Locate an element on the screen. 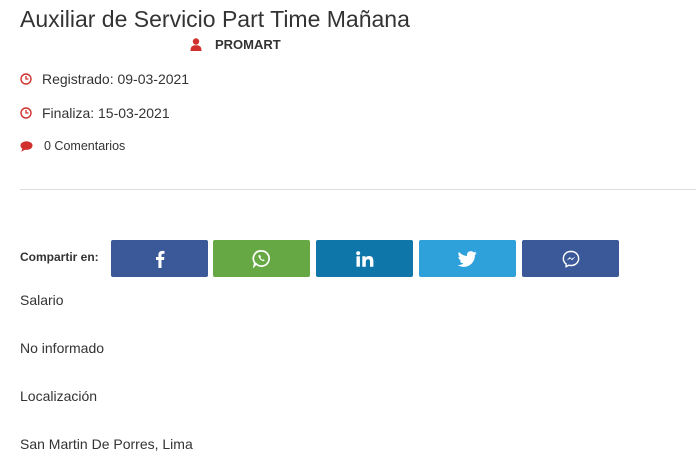 This screenshot has width=696, height=469. facebook-icon is located at coordinates (159, 259).